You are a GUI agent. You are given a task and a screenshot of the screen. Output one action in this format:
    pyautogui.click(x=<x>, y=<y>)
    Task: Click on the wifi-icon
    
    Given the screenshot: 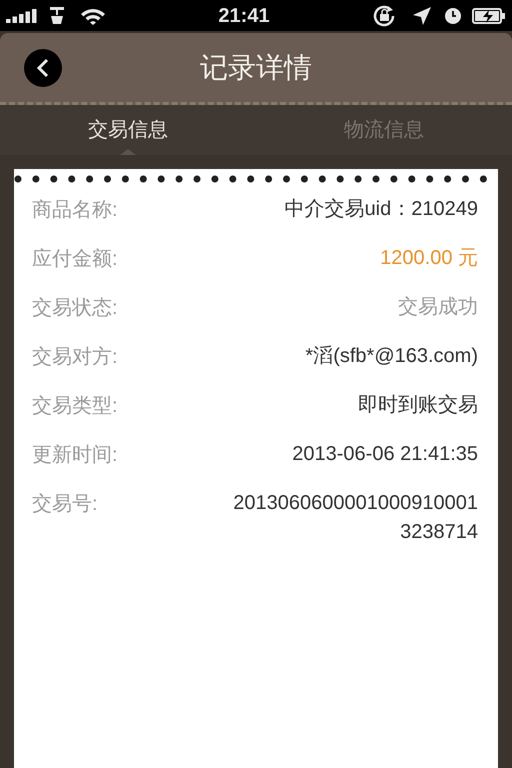 What is the action you would take?
    pyautogui.click(x=93, y=15)
    